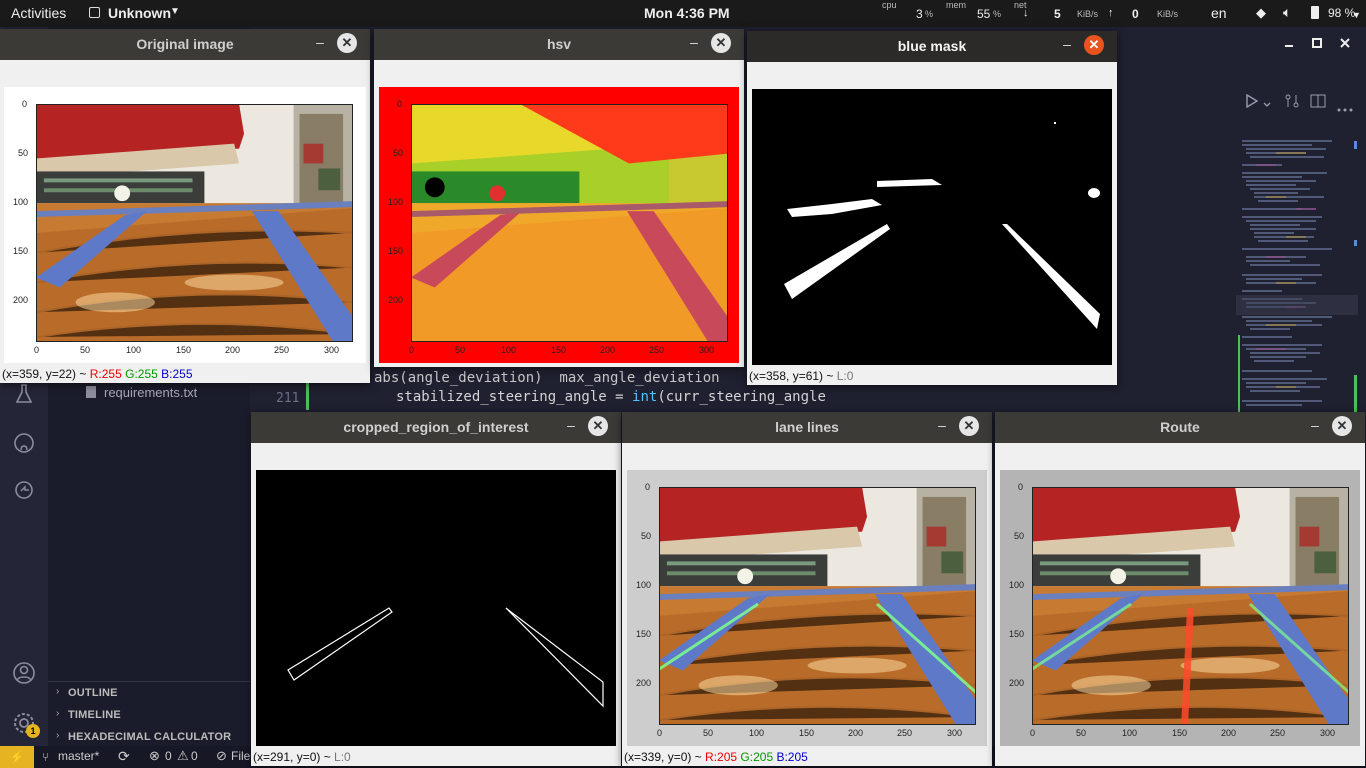 The width and height of the screenshot is (1366, 768). Describe the element at coordinates (194, 756) in the screenshot. I see `warning-count: 0` at that location.